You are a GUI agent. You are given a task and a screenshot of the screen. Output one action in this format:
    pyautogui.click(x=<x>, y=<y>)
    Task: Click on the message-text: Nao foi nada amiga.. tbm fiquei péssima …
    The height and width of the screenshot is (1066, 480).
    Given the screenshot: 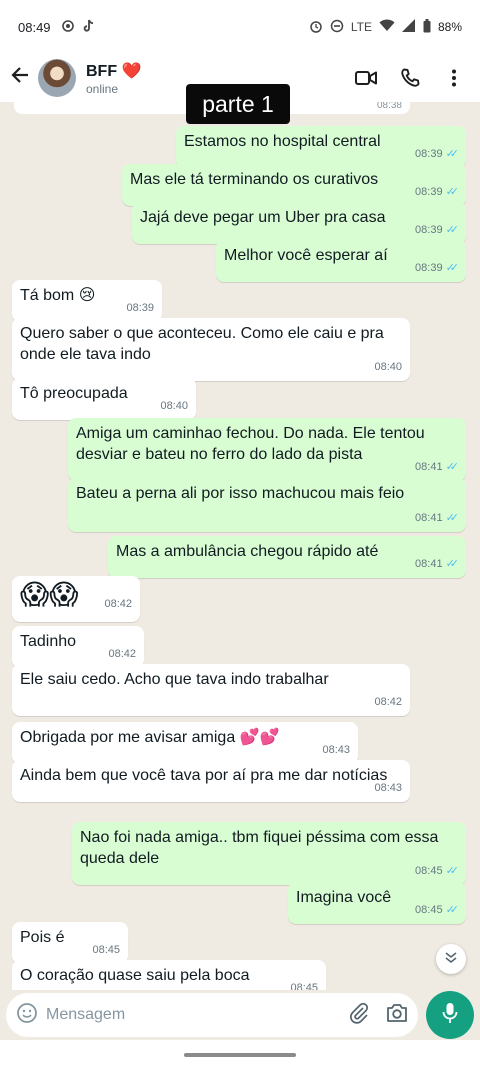 What is the action you would take?
    pyautogui.click(x=259, y=848)
    